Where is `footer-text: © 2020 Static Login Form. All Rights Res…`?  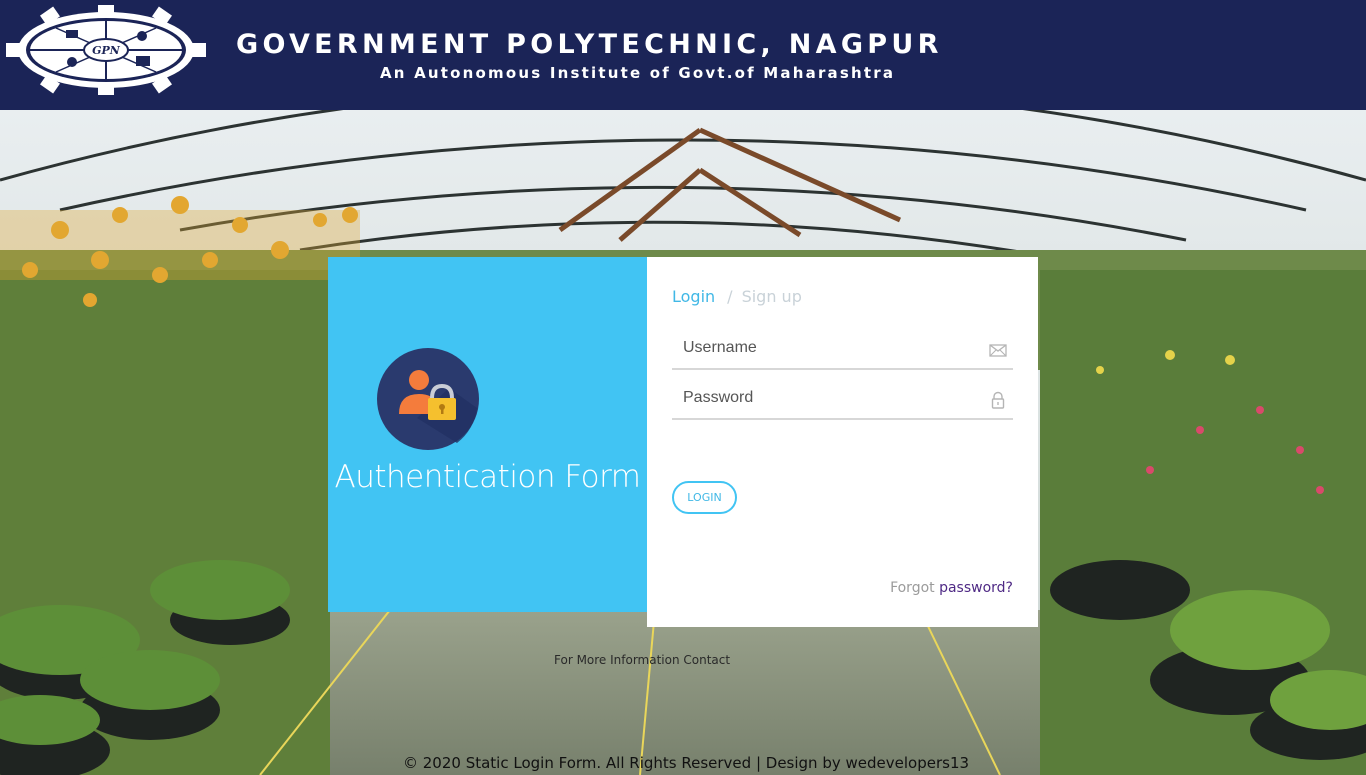
footer-text: © 2020 Static Login Form. All Rights Res… is located at coordinates (622, 763).